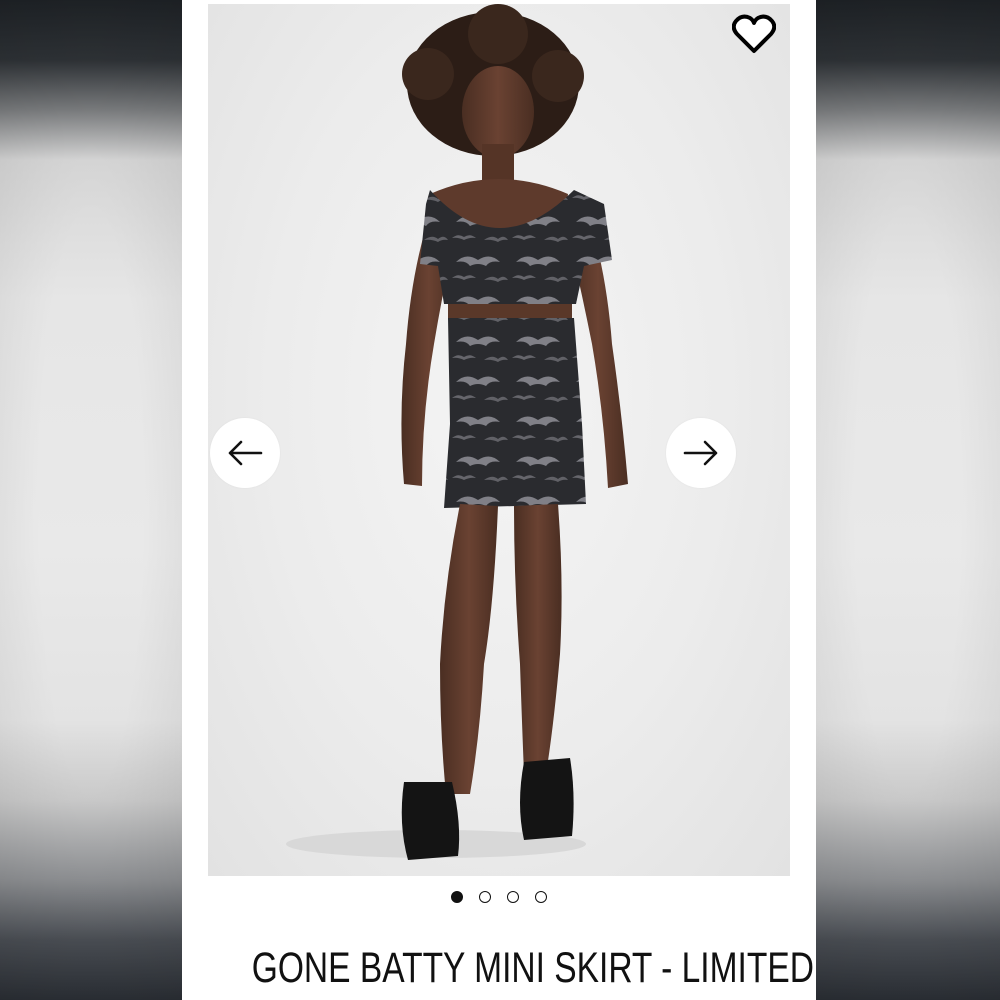 The image size is (1000, 1000). I want to click on gallery-pagination, so click(499, 899).